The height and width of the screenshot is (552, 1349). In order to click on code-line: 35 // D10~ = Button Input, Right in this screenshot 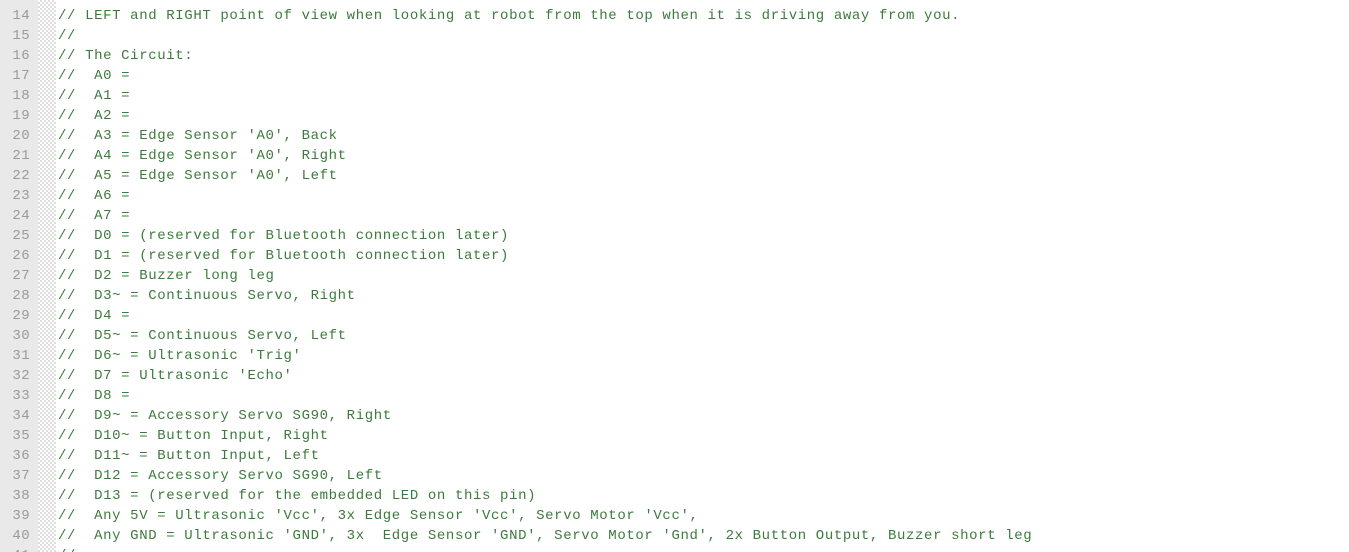, I will do `click(674, 436)`.